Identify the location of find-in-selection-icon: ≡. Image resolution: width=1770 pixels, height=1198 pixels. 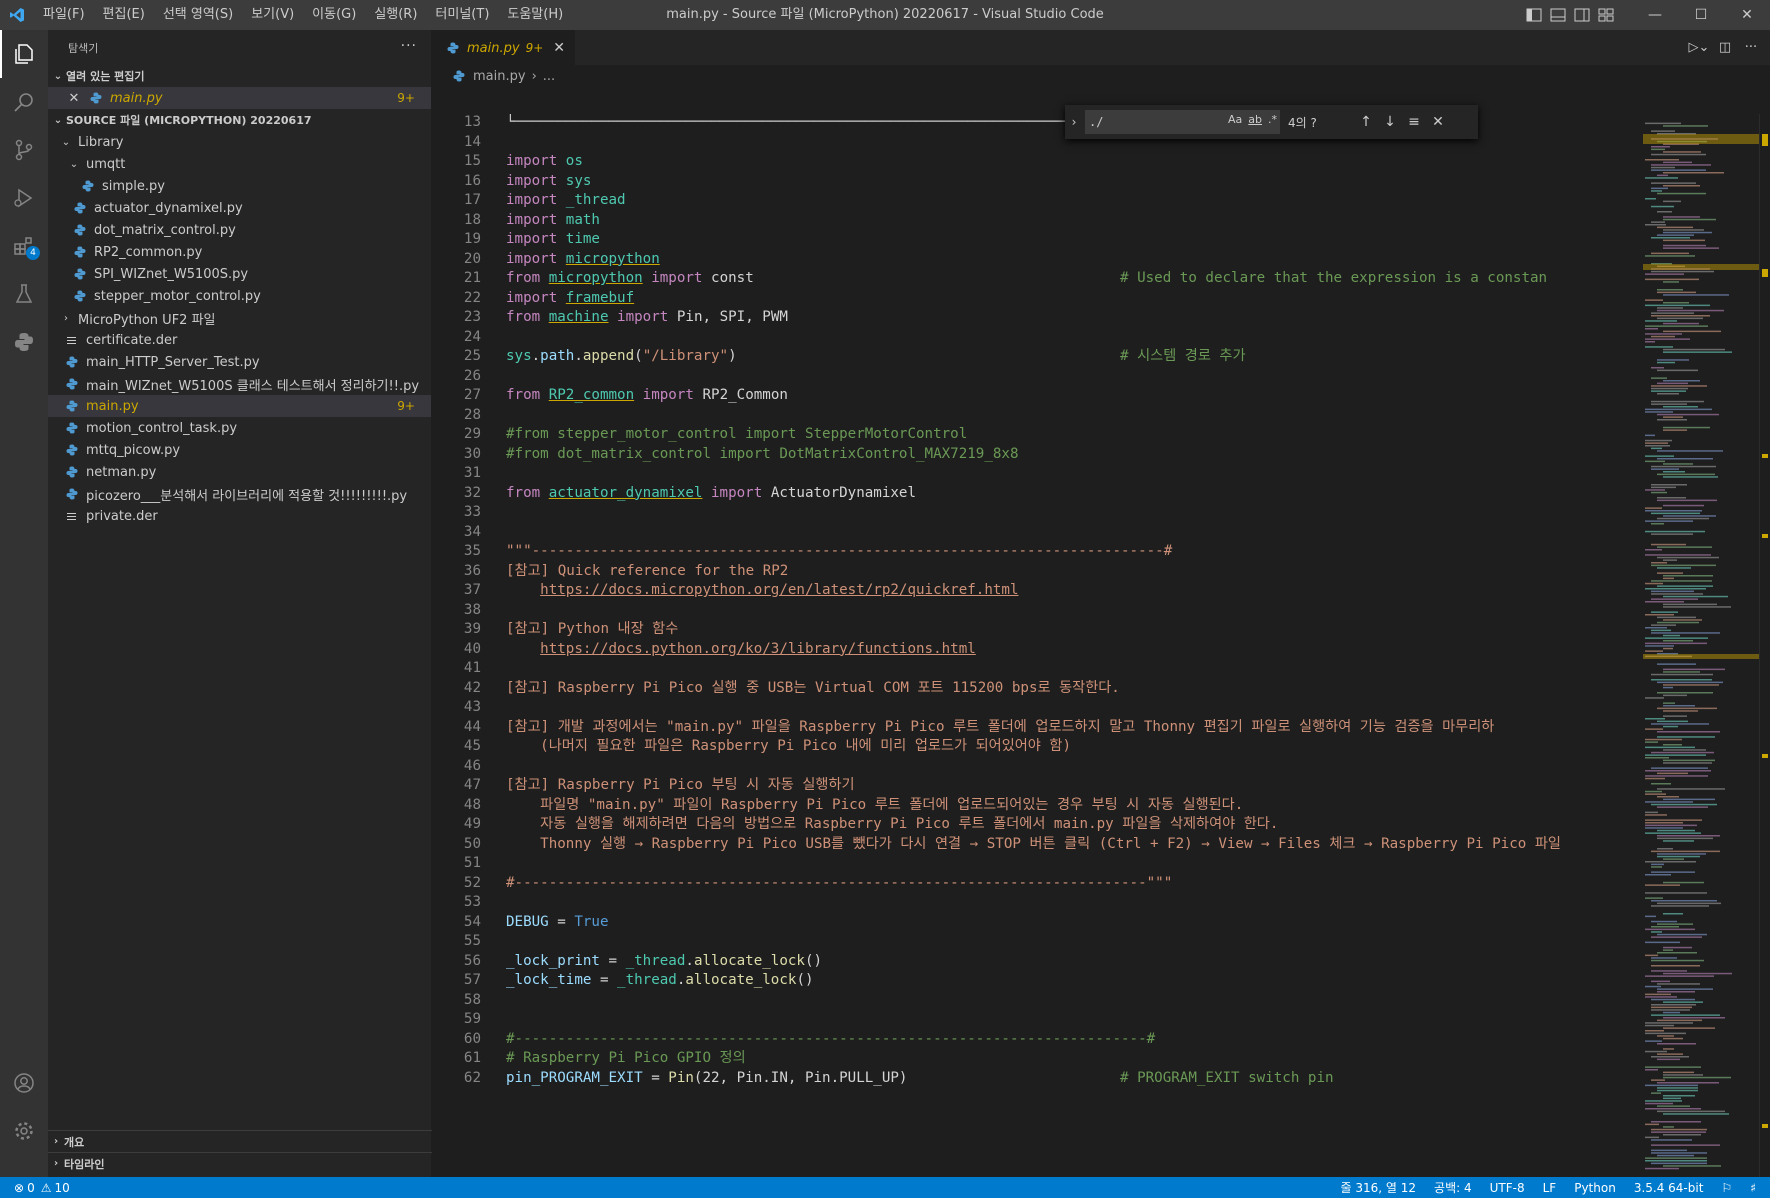
(1414, 122).